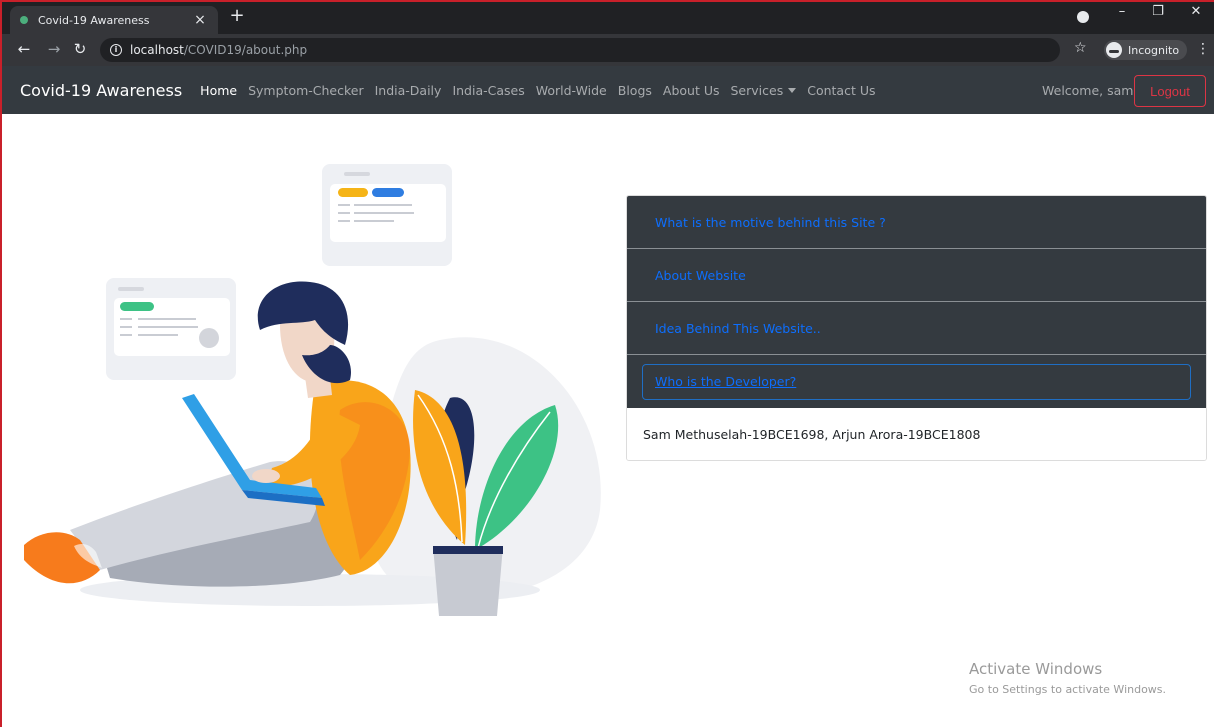  What do you see at coordinates (635, 90) in the screenshot?
I see `nav-link-blogs: Blogs` at bounding box center [635, 90].